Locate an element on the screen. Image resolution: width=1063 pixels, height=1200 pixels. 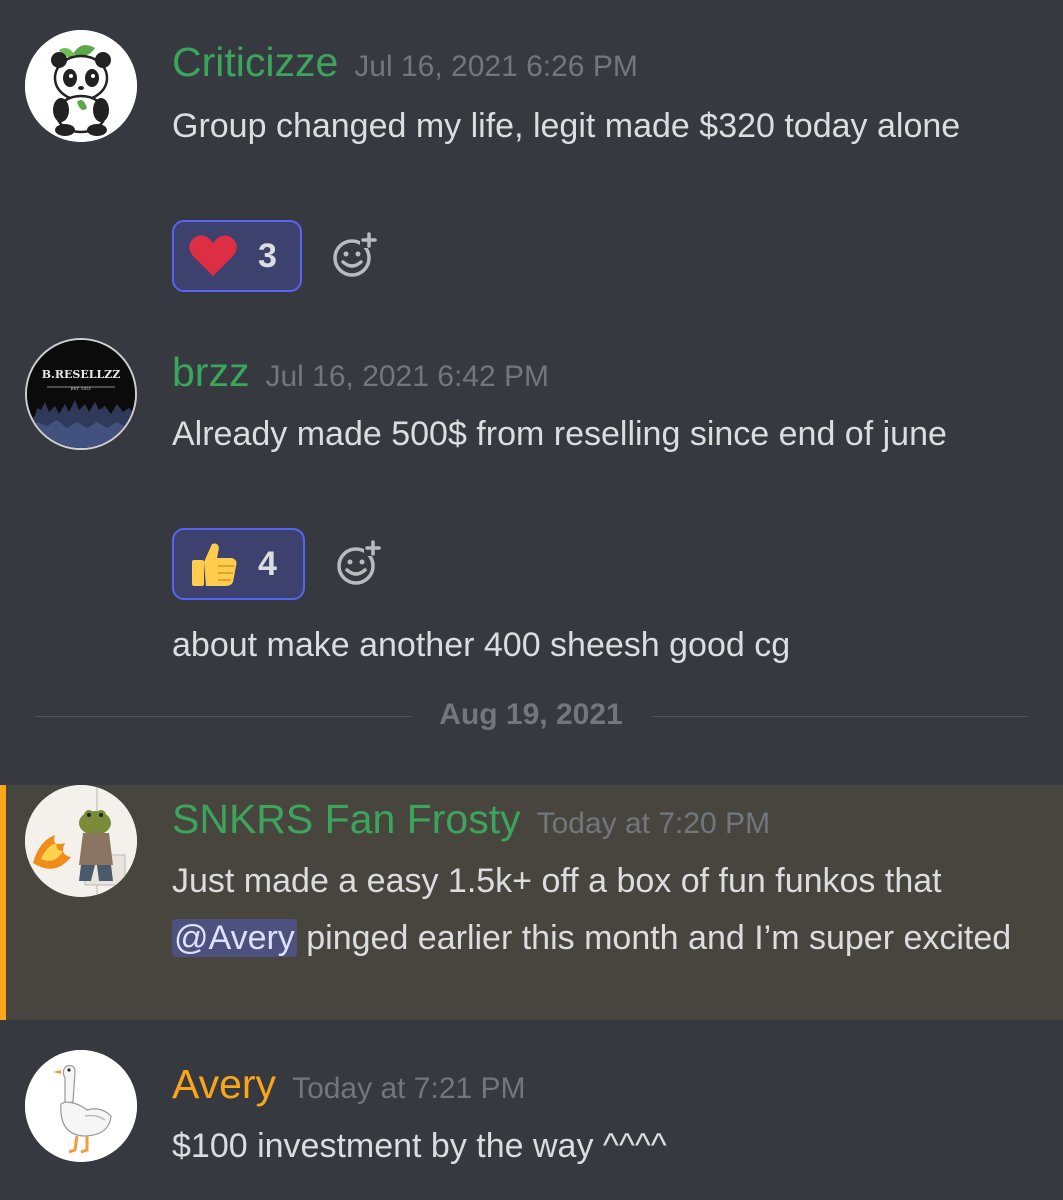
avatar-criticizze is located at coordinates (81, 86).